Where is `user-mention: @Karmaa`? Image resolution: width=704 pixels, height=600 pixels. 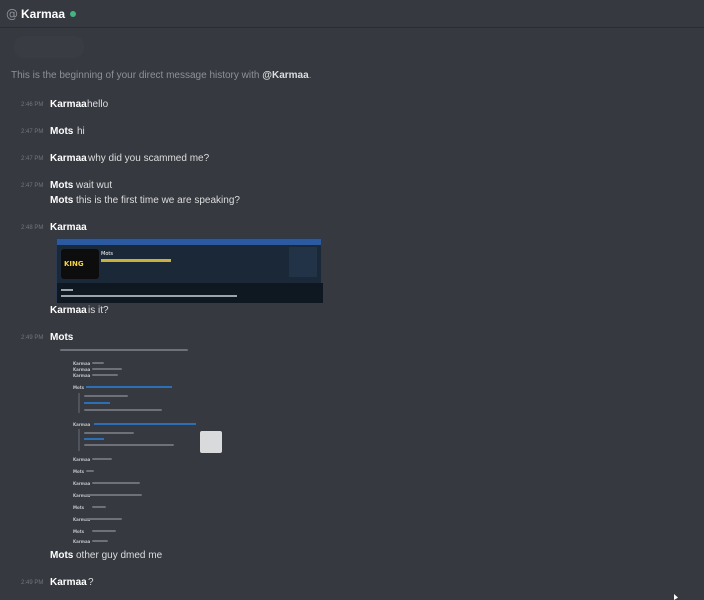
user-mention: @Karmaa is located at coordinates (285, 75).